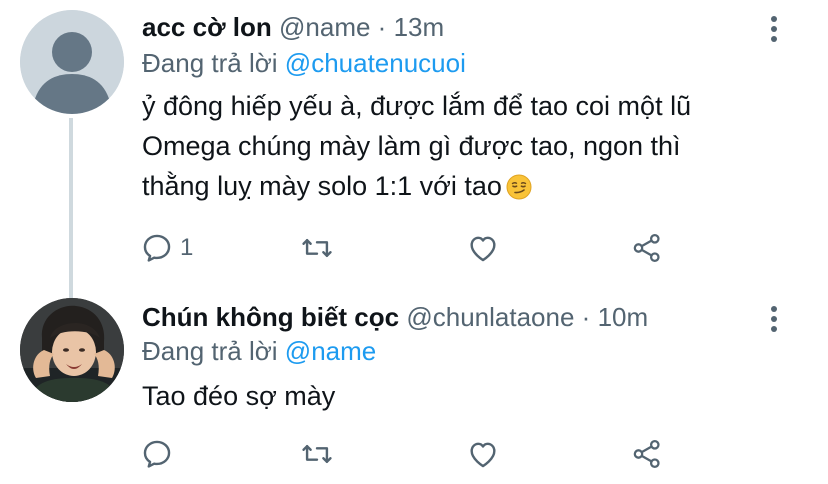  I want to click on author-name: acc cờ lon, so click(207, 27).